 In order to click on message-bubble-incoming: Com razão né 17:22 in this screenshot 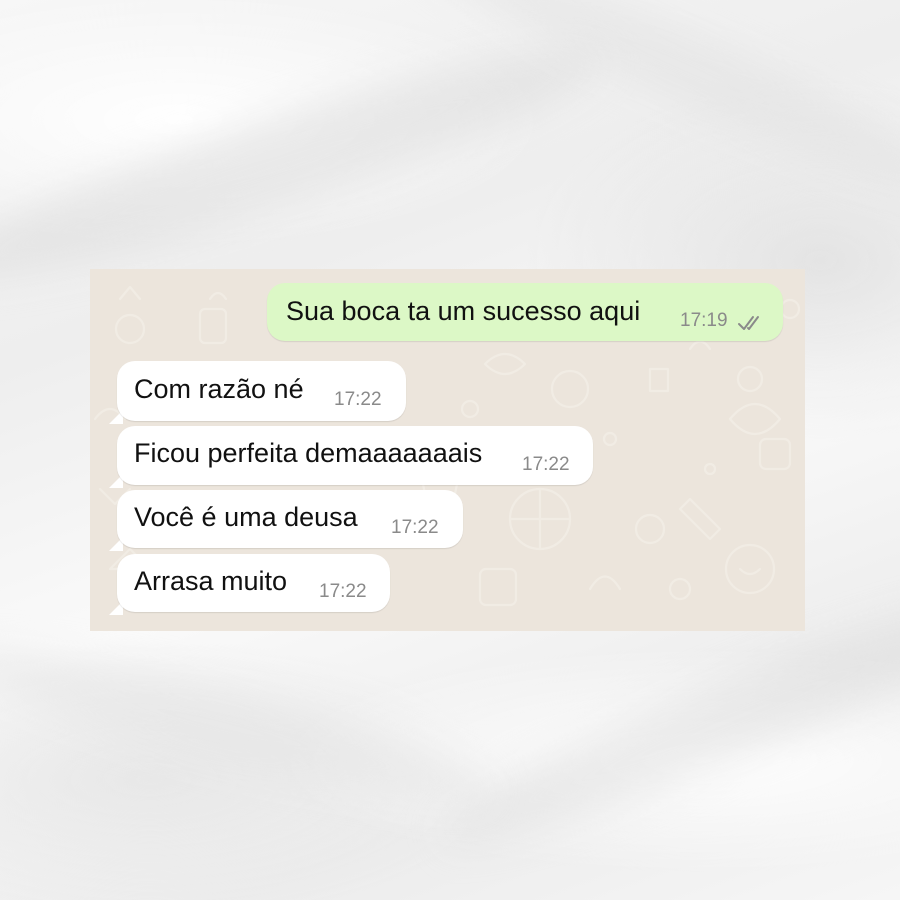, I will do `click(261, 391)`.